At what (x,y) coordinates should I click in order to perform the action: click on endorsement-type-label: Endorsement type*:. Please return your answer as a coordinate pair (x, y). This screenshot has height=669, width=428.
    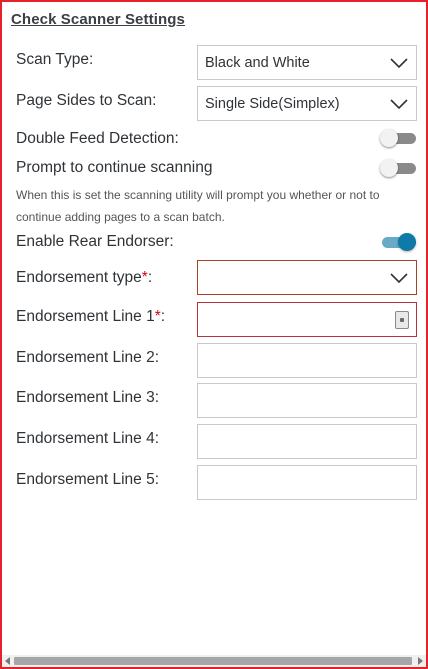
    Looking at the image, I should click on (84, 278).